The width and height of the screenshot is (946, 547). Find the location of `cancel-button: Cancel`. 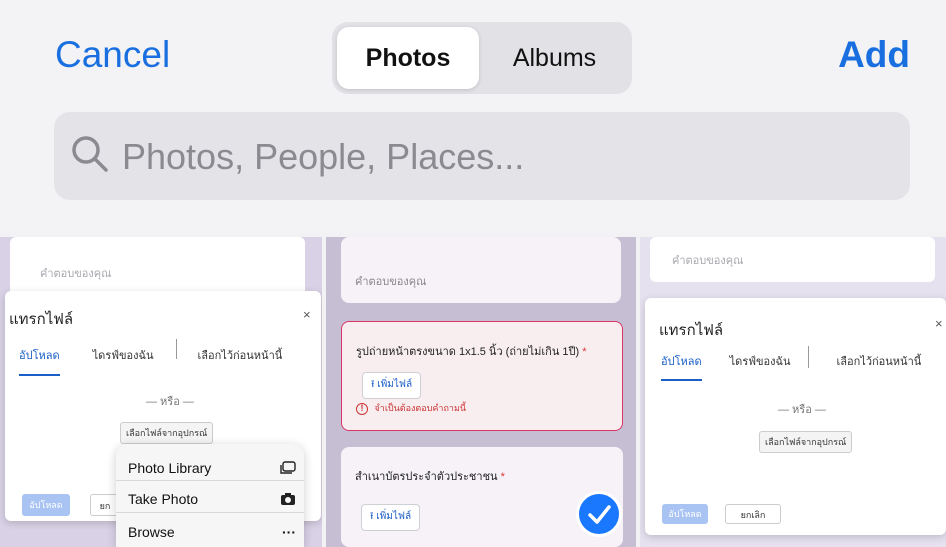

cancel-button: Cancel is located at coordinates (112, 55).